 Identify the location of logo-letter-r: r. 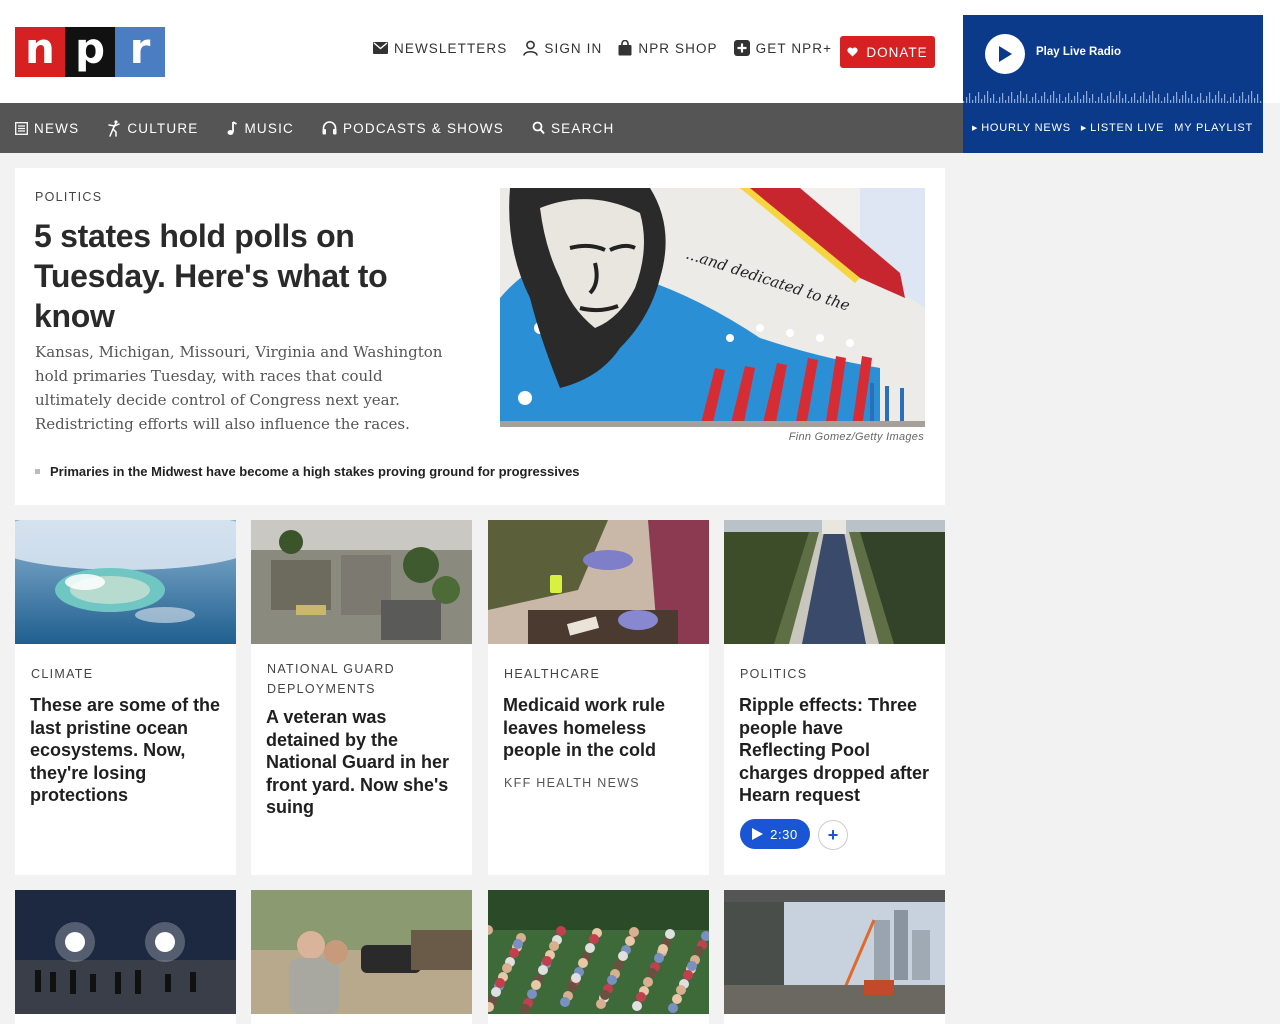
(140, 52).